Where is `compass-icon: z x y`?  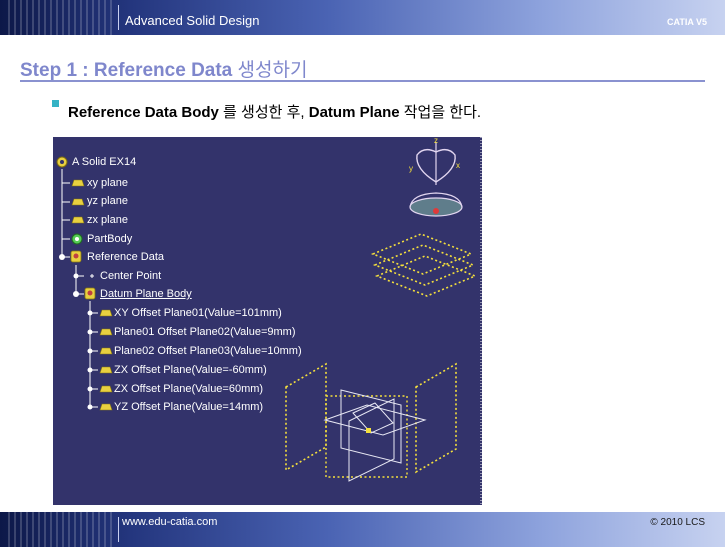
compass-icon: z x y is located at coordinates (436, 177).